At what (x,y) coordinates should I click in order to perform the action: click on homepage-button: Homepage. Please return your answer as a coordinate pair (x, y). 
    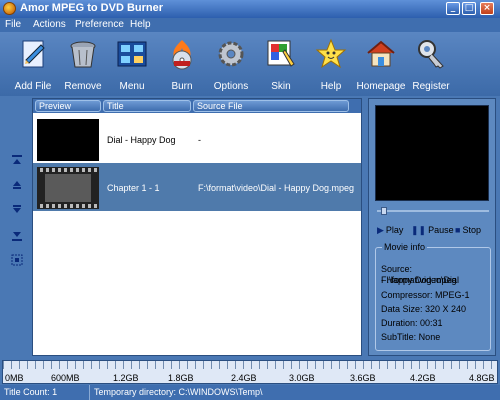
    Looking at the image, I should click on (381, 65).